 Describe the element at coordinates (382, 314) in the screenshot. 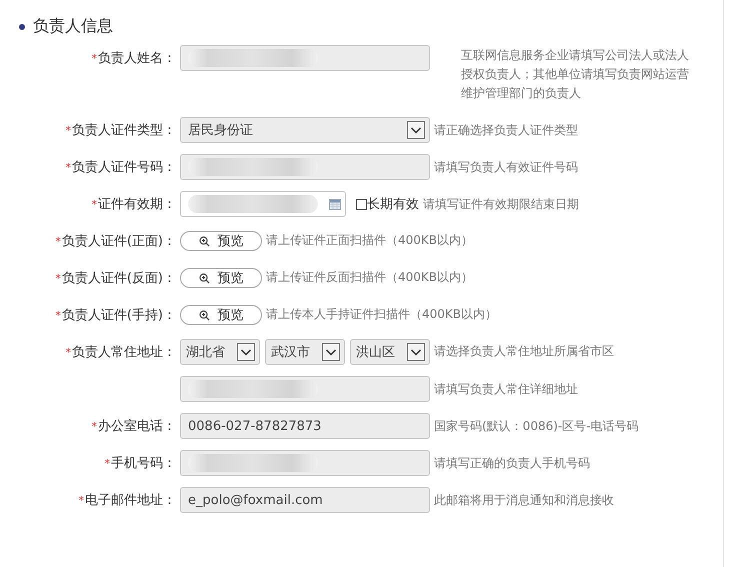

I see `hint-text: 请上传本人手持证件扫描件（400KB以内）` at that location.